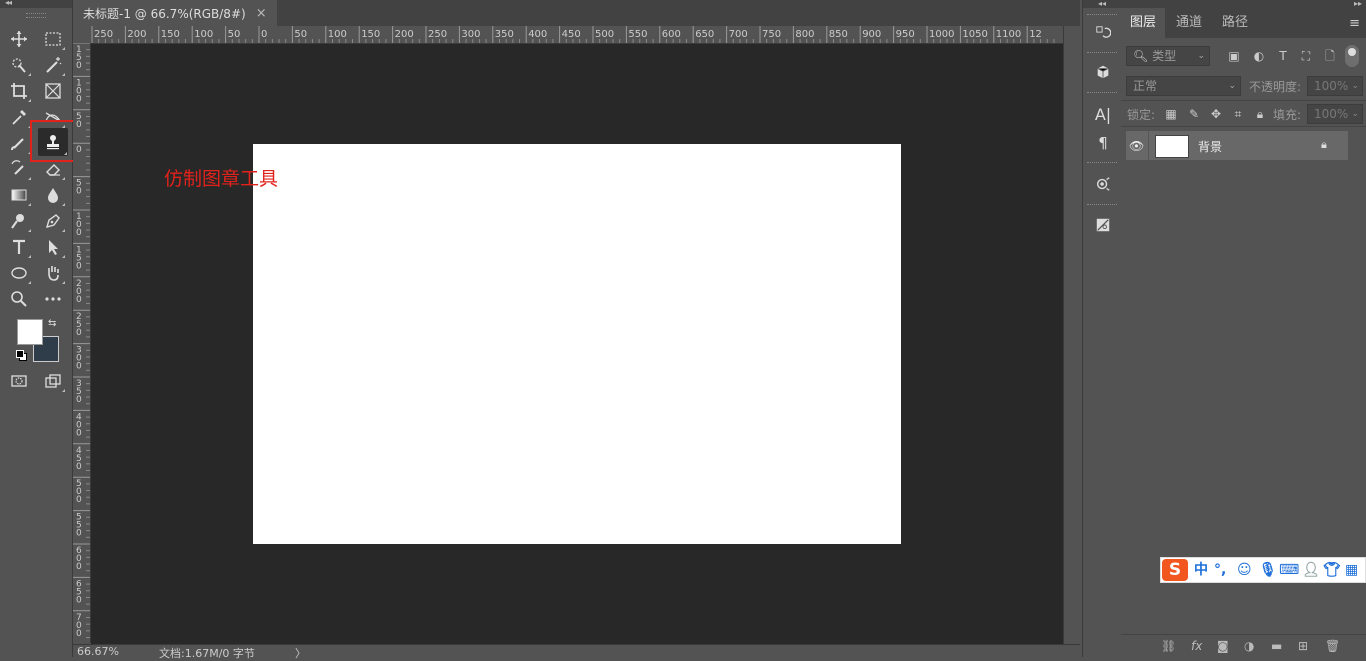  What do you see at coordinates (1183, 86) in the screenshot?
I see `blend-mode-select: 正常 ⌄` at bounding box center [1183, 86].